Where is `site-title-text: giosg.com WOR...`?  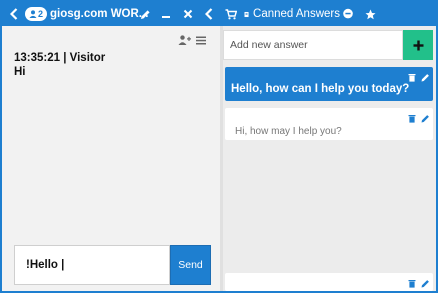
site-title-text: giosg.com WOR... is located at coordinates (99, 14).